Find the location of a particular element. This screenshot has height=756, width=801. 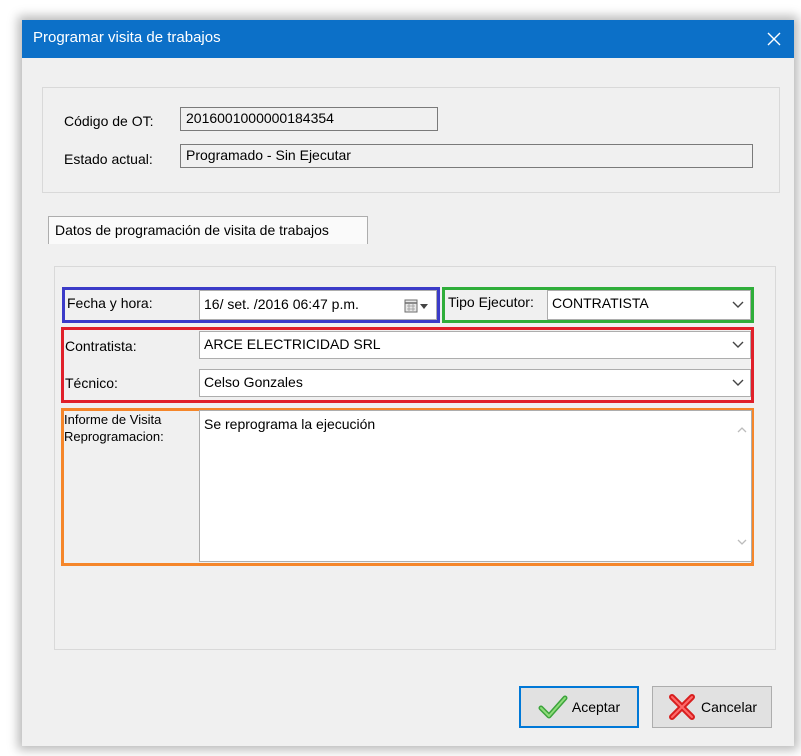

informe-label-line2: Reprogramacion: is located at coordinates (114, 436).